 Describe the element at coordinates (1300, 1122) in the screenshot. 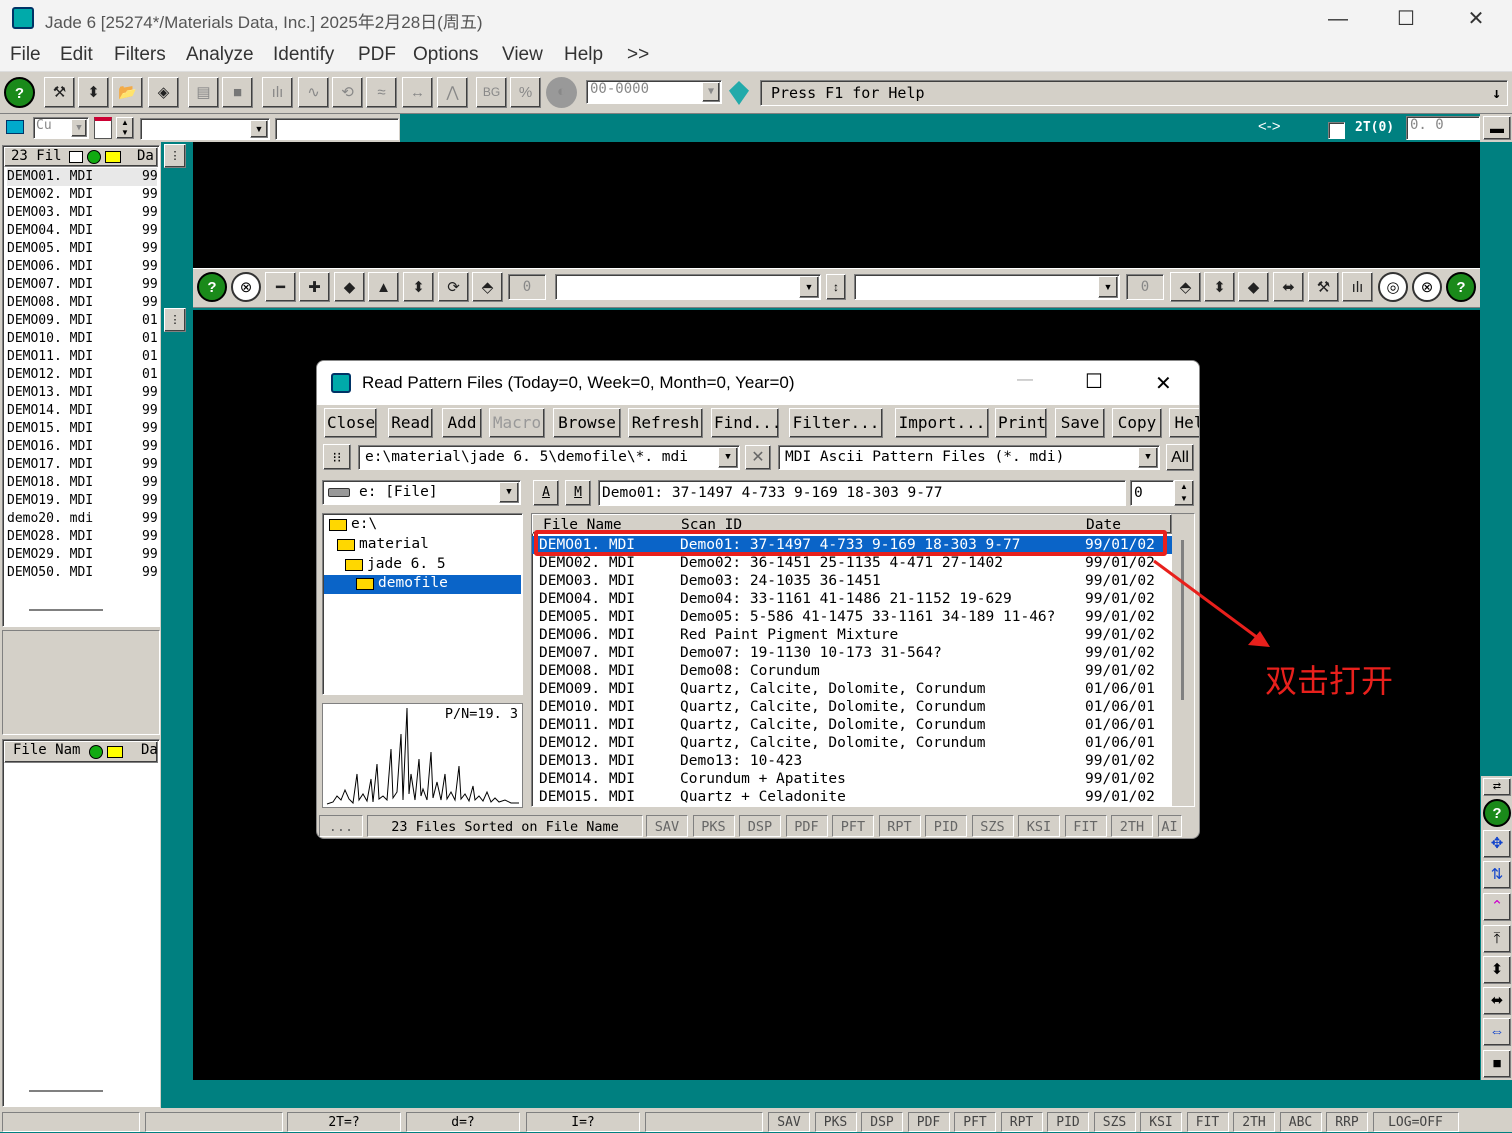

I see `status-tab-abc: ABC` at that location.